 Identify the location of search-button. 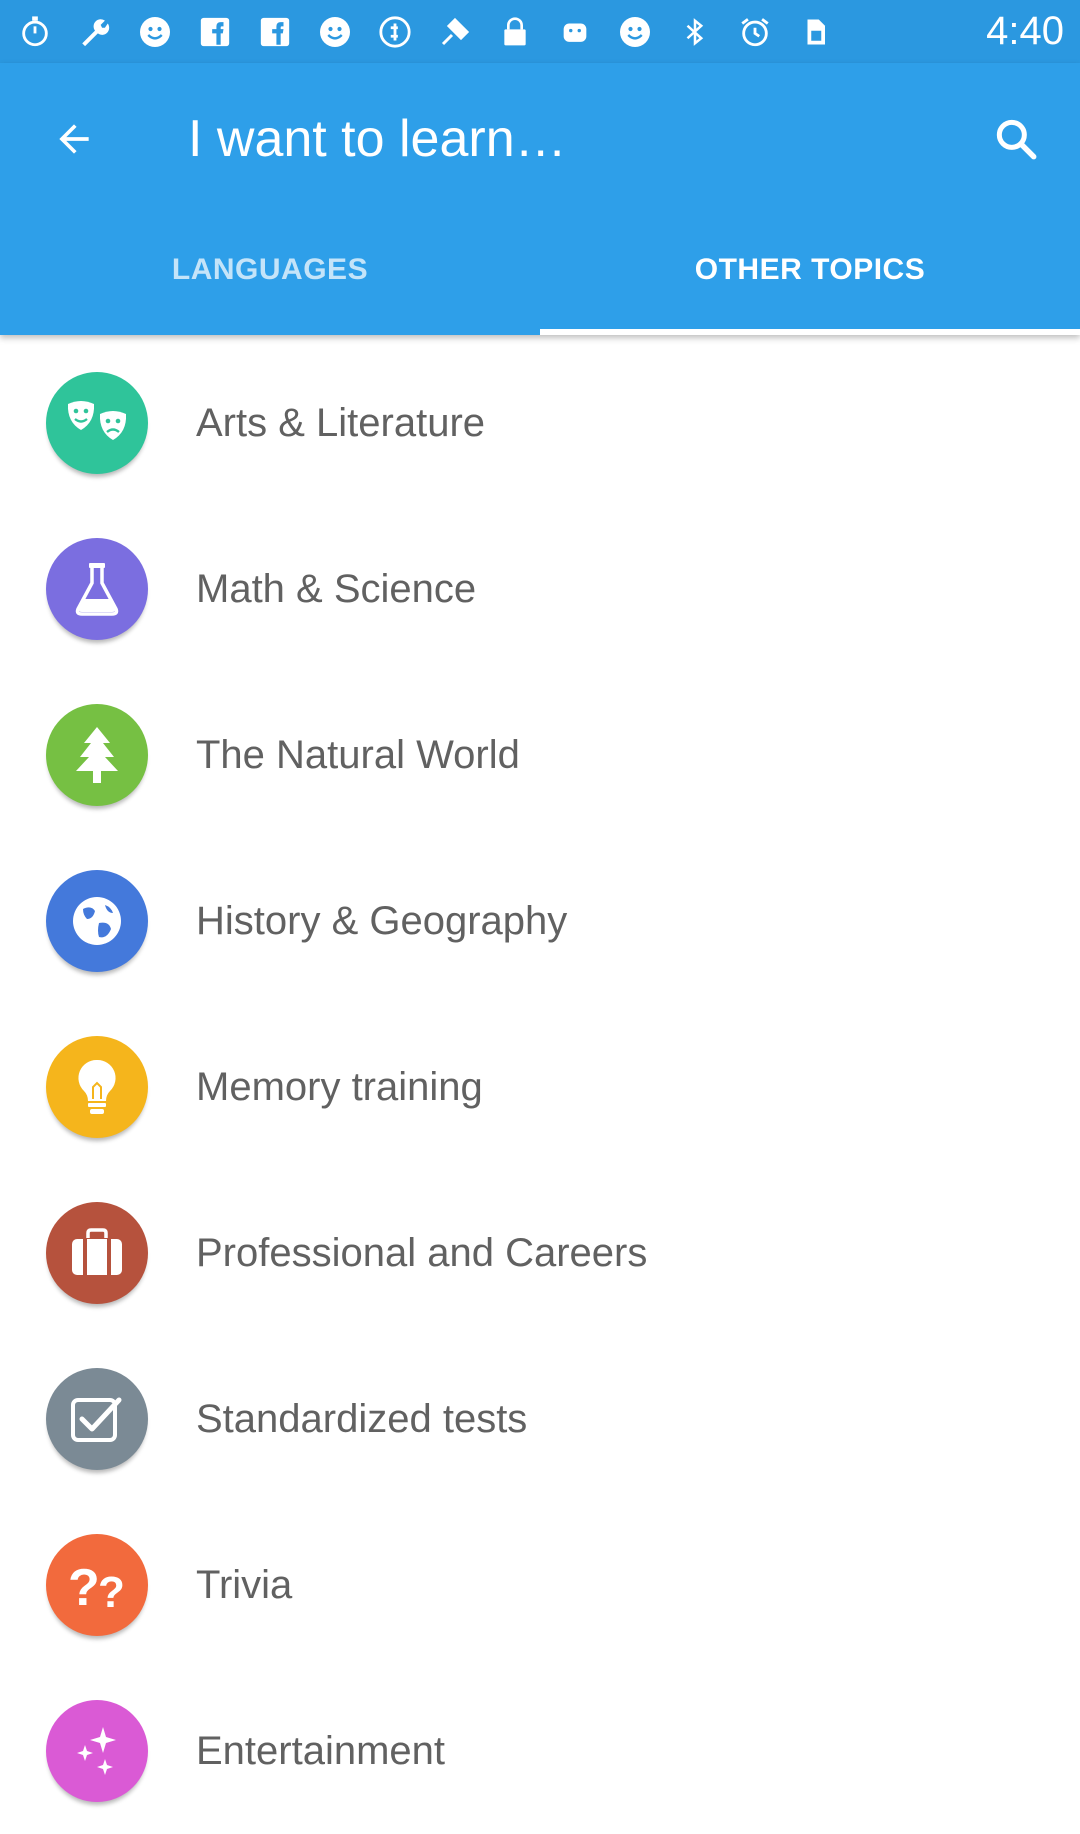
(1016, 139).